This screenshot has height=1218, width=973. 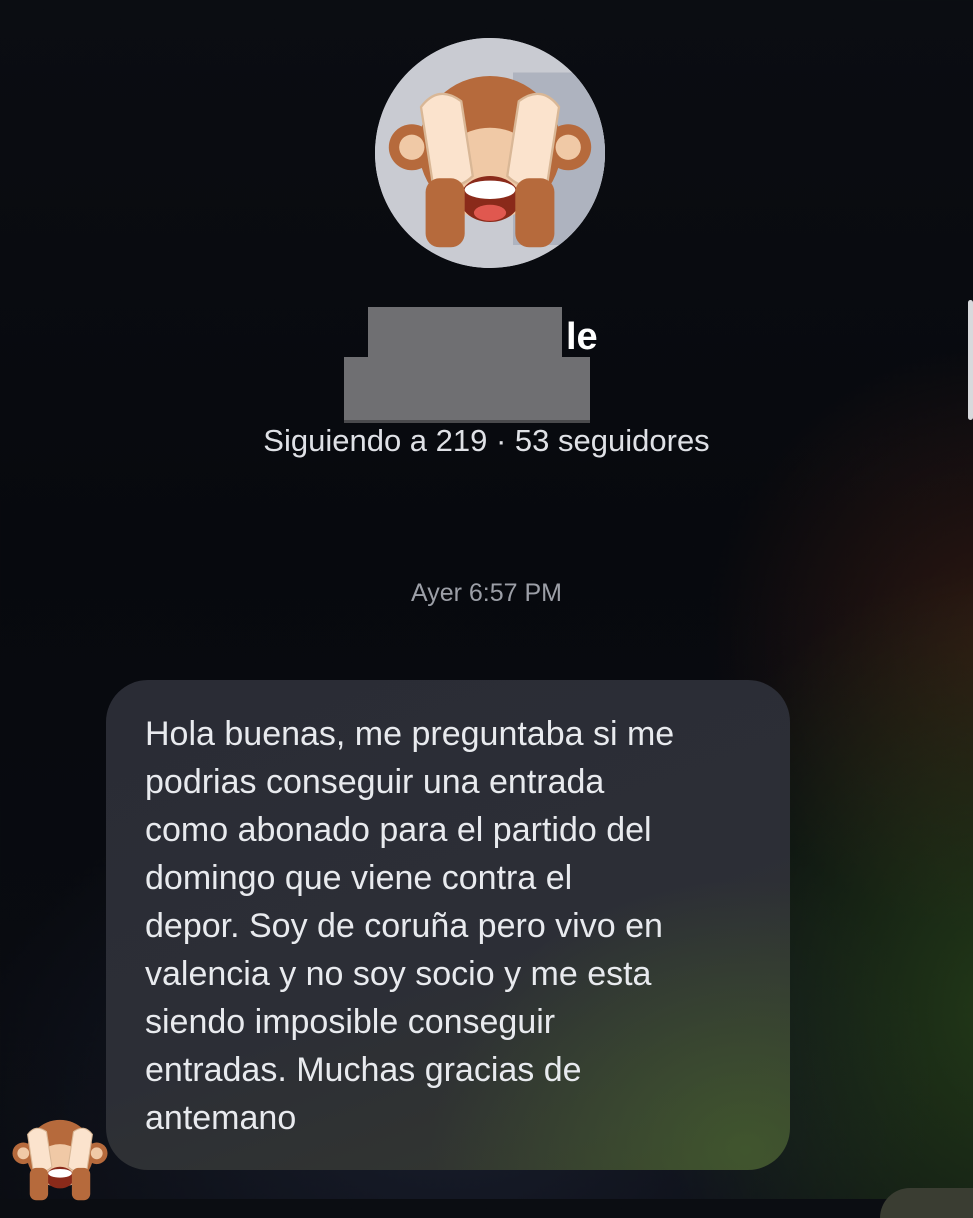 I want to click on profile-avatar, so click(x=490, y=153).